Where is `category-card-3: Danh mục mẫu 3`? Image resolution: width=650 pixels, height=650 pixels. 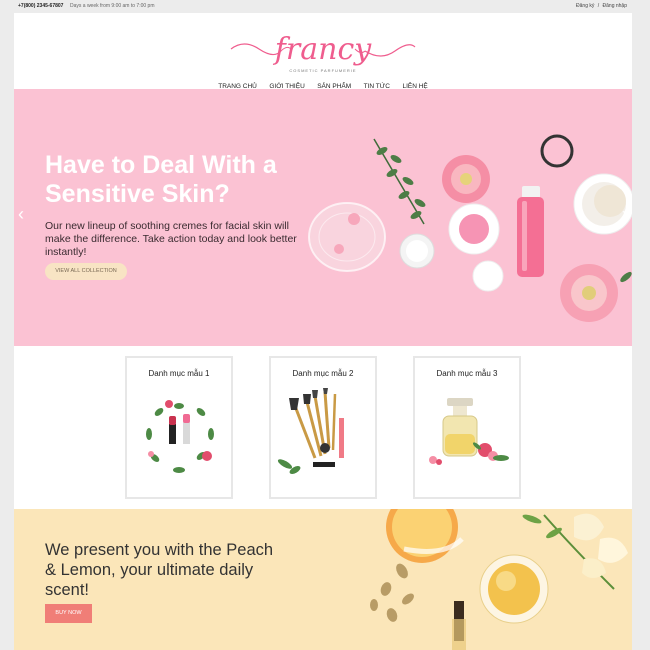
category-card-3: Danh mục mẫu 3 is located at coordinates (467, 427).